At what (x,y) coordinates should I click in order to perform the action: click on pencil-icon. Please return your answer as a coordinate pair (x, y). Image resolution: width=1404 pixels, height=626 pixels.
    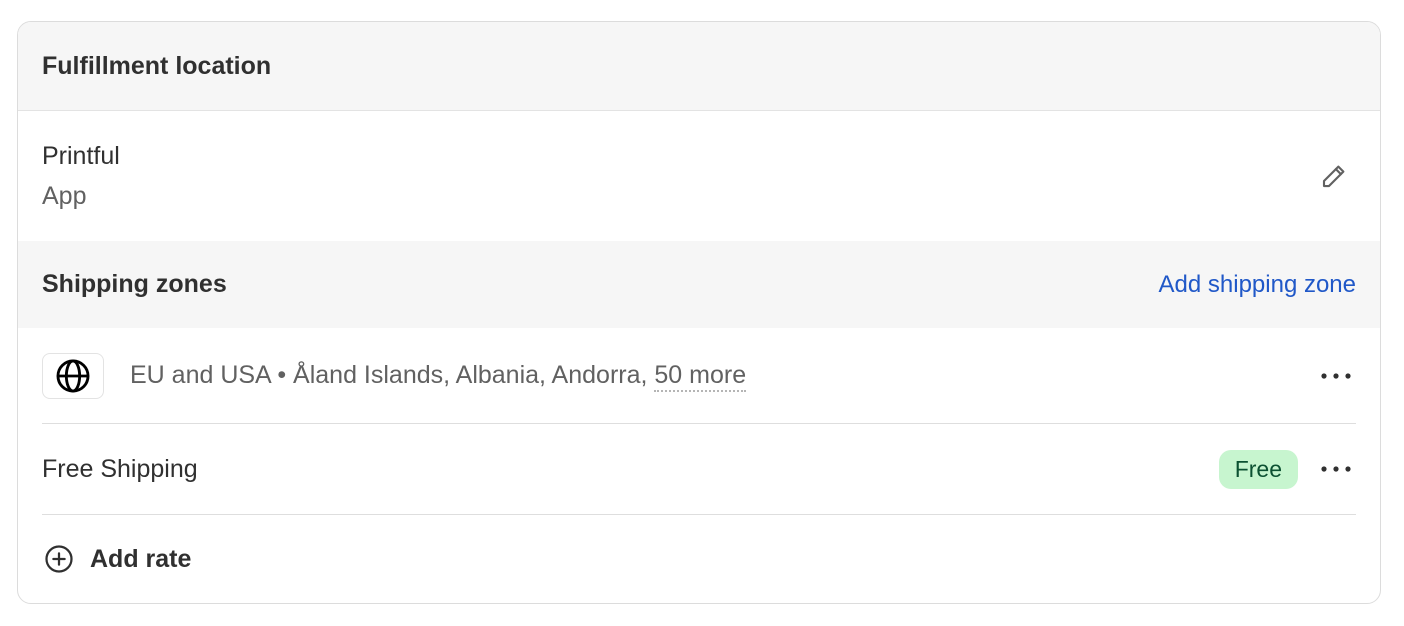
    Looking at the image, I should click on (1333, 176).